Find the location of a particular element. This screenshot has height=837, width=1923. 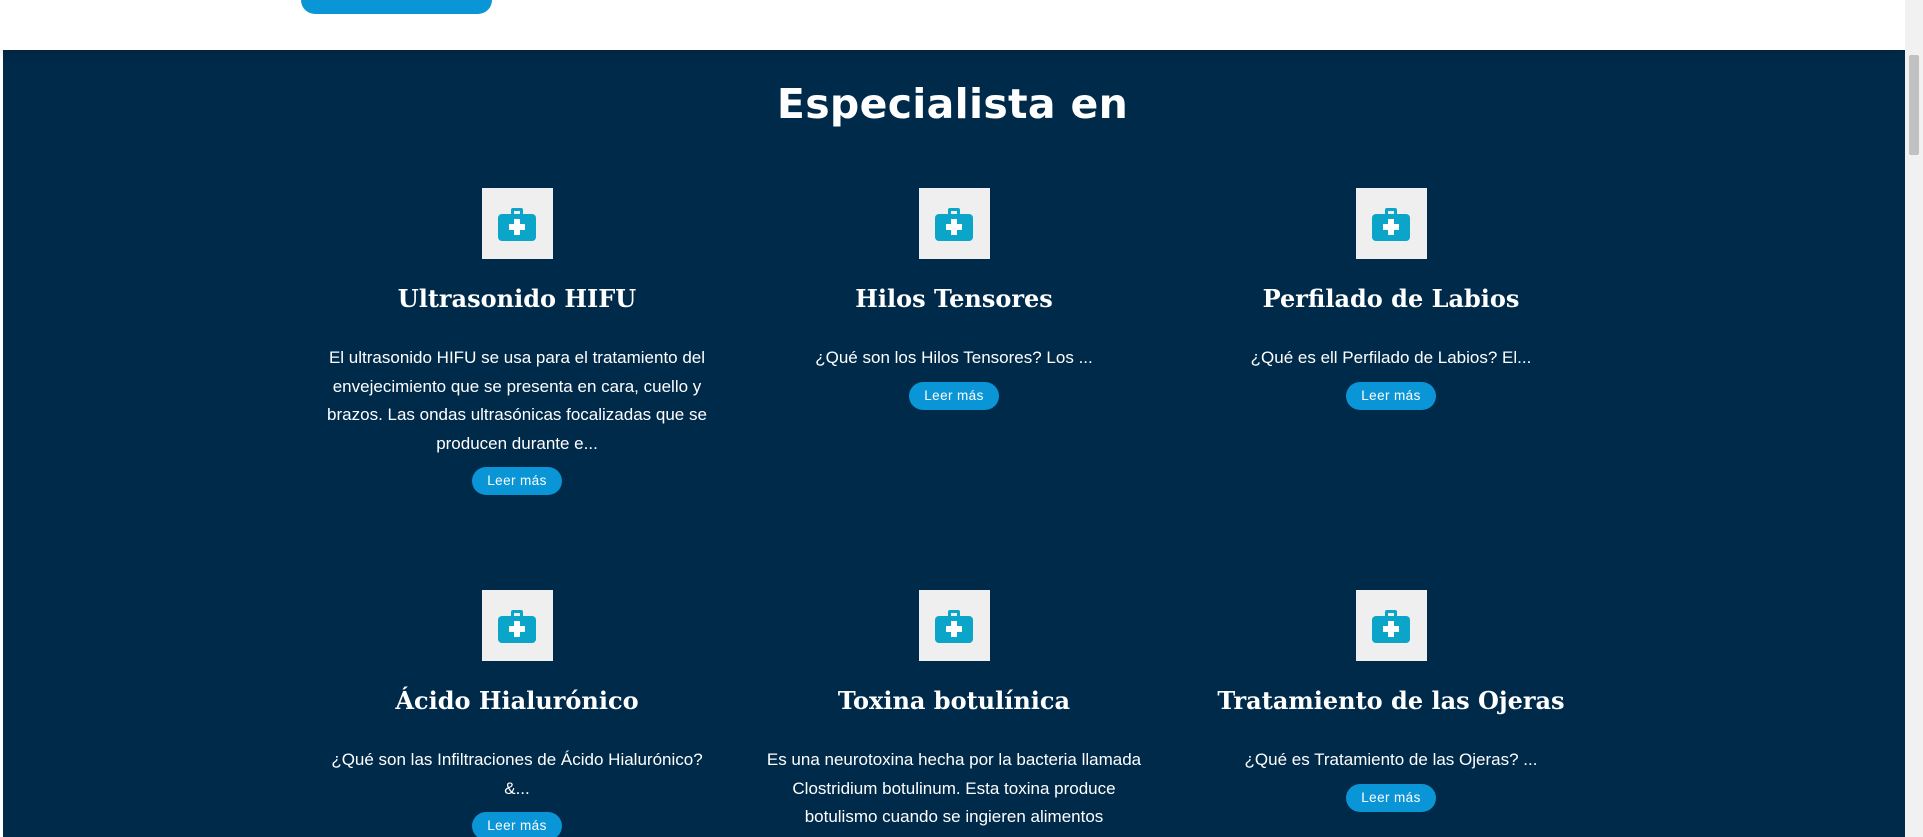

card-title: Ácido Hialurónico is located at coordinates (517, 700).